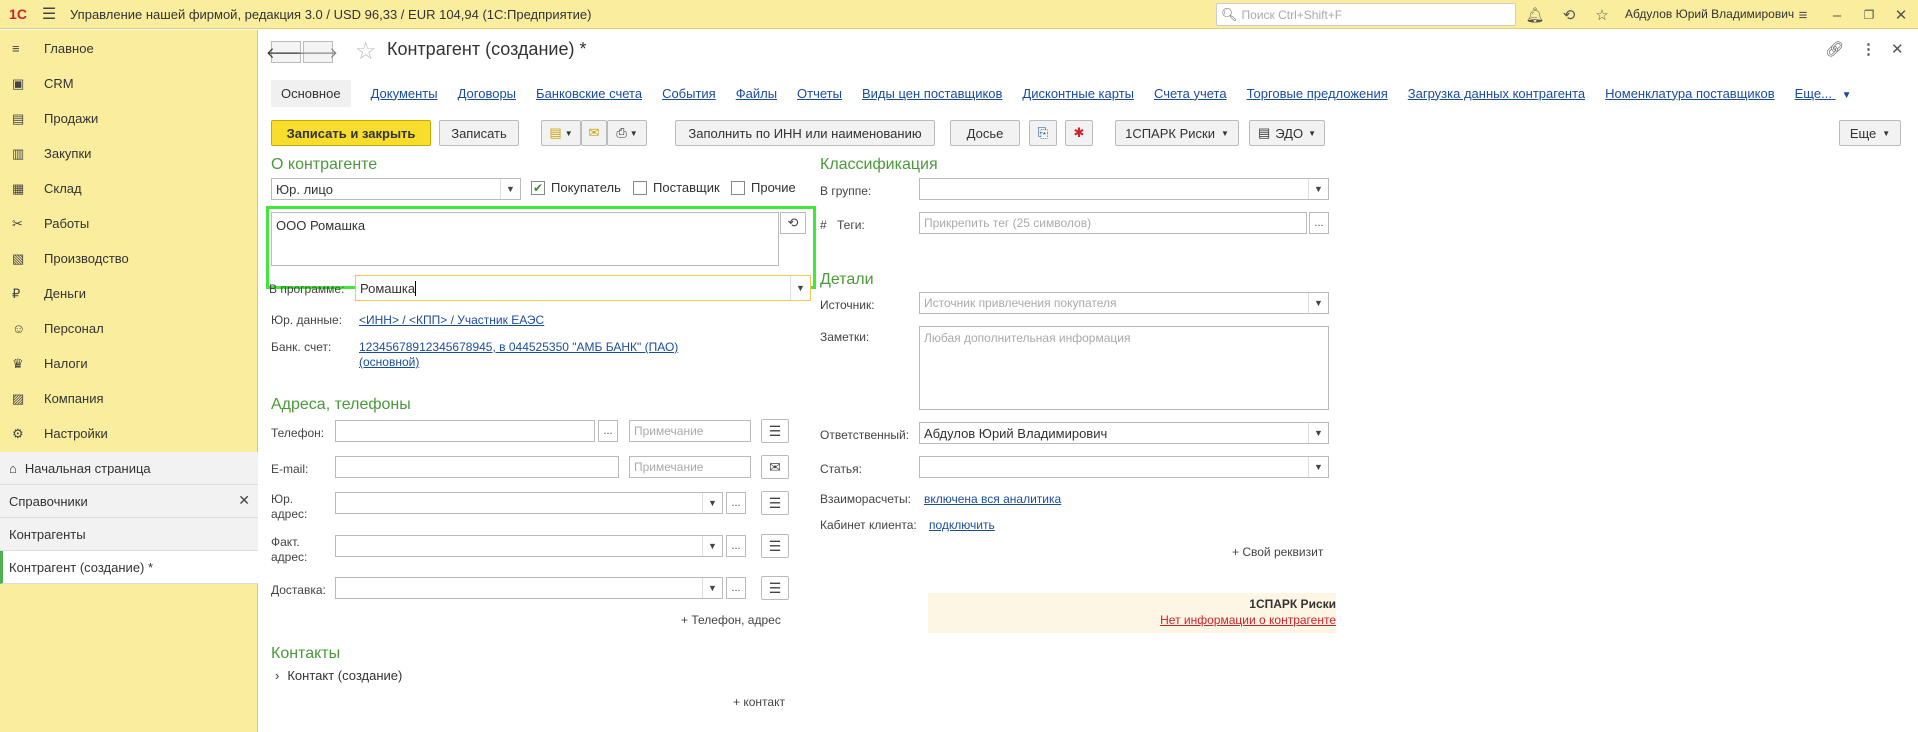  I want to click on tab-supplier-nomenclature: Номенклатура поставщиков, so click(1690, 93).